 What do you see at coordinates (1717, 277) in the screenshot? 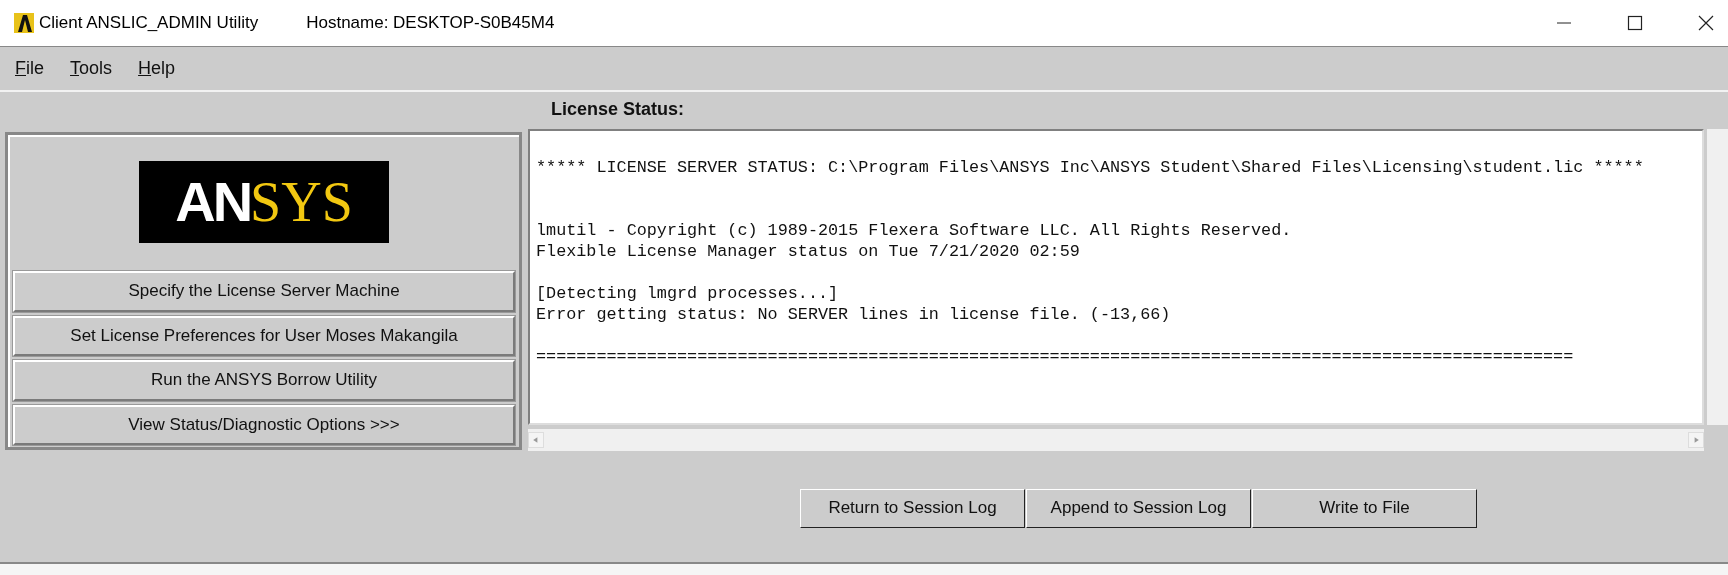
I see `vertical-scrollbar` at bounding box center [1717, 277].